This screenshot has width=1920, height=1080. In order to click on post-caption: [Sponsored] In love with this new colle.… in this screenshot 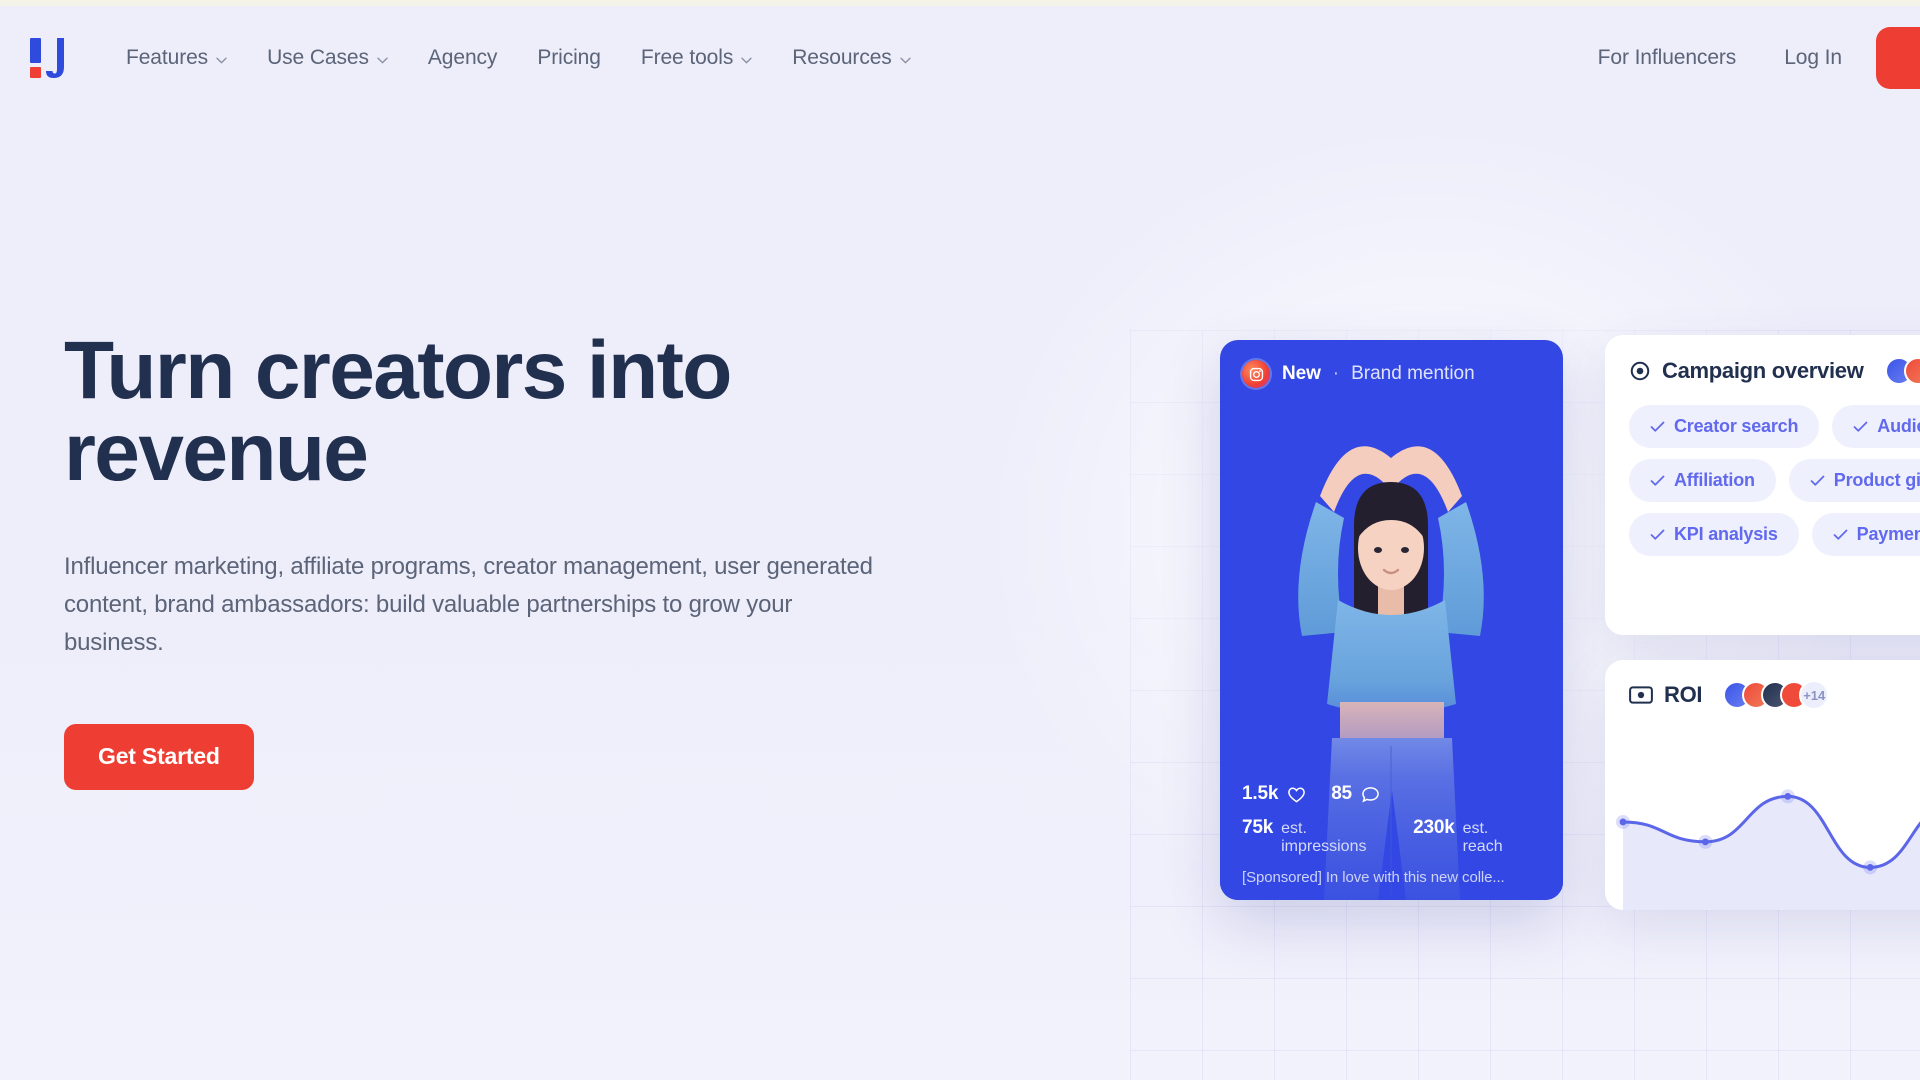, I will do `click(1373, 877)`.